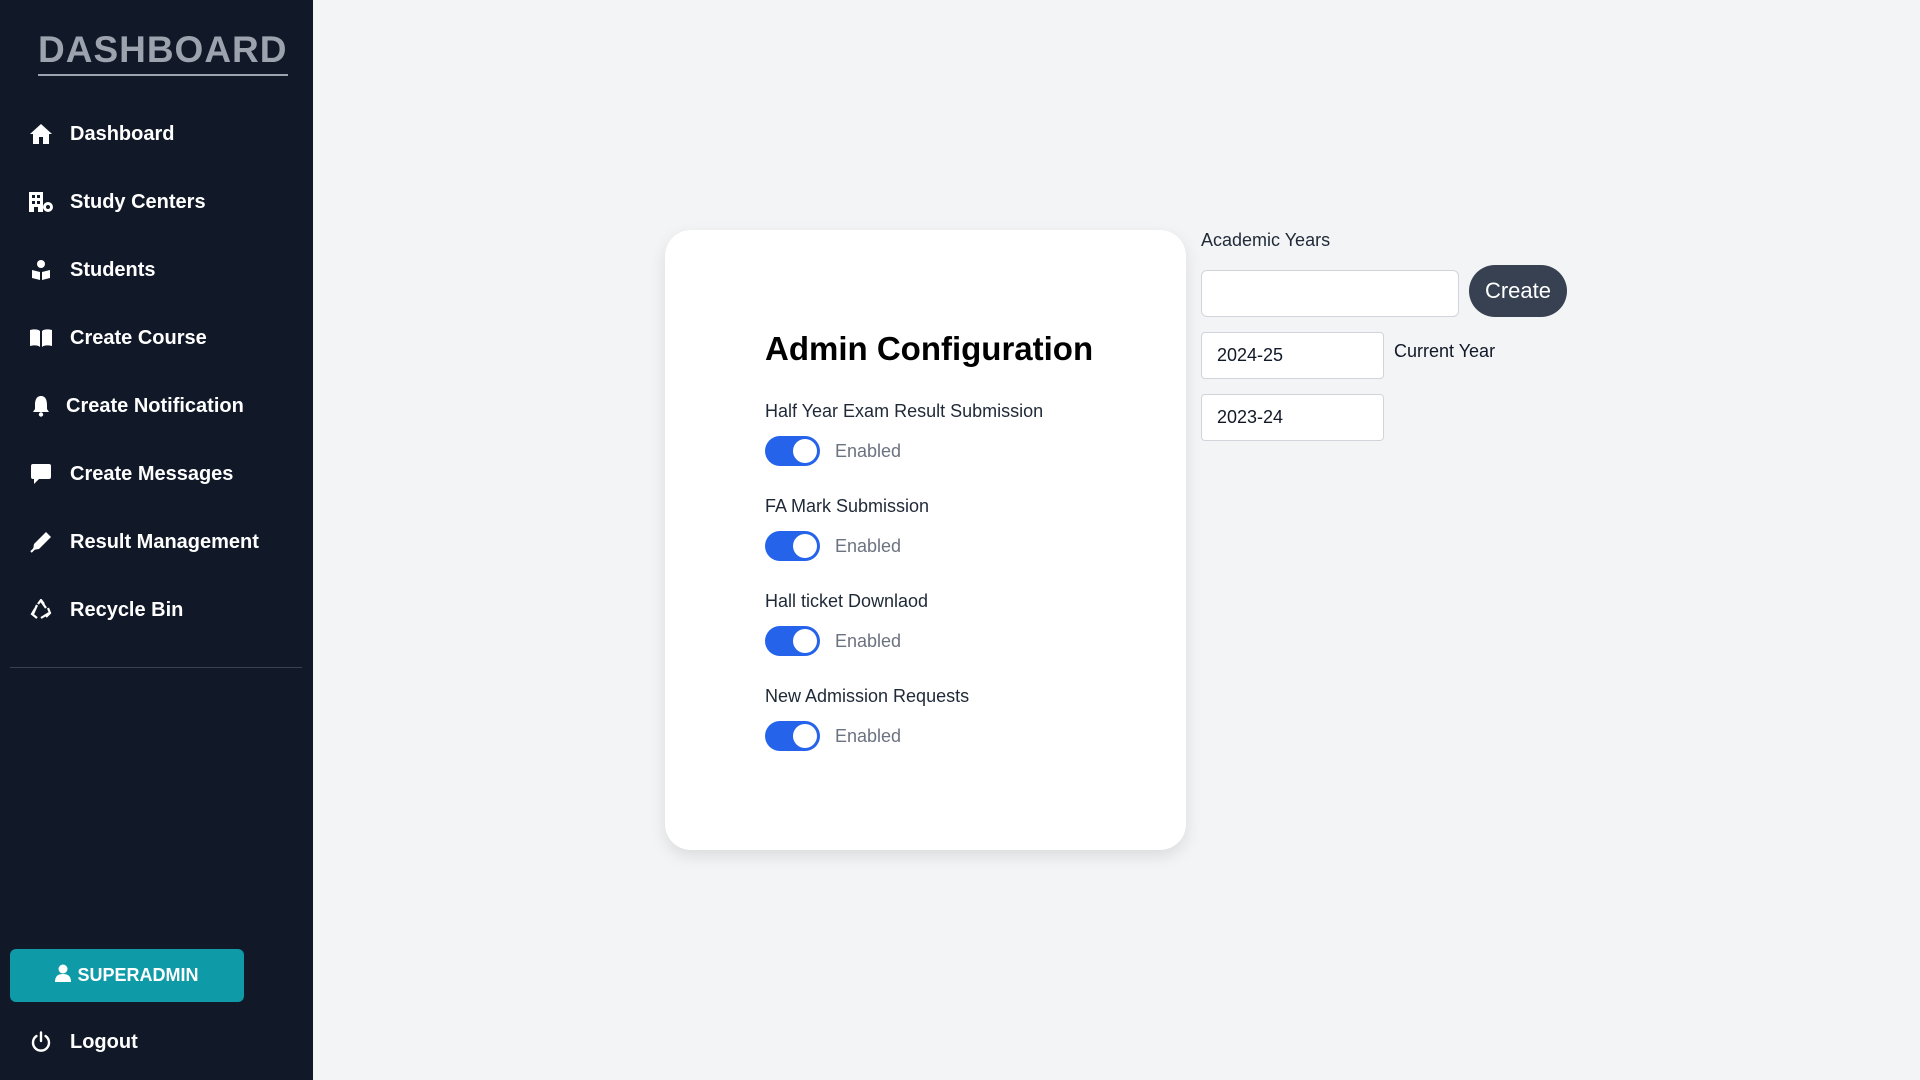  What do you see at coordinates (41, 406) in the screenshot?
I see `bell-icon` at bounding box center [41, 406].